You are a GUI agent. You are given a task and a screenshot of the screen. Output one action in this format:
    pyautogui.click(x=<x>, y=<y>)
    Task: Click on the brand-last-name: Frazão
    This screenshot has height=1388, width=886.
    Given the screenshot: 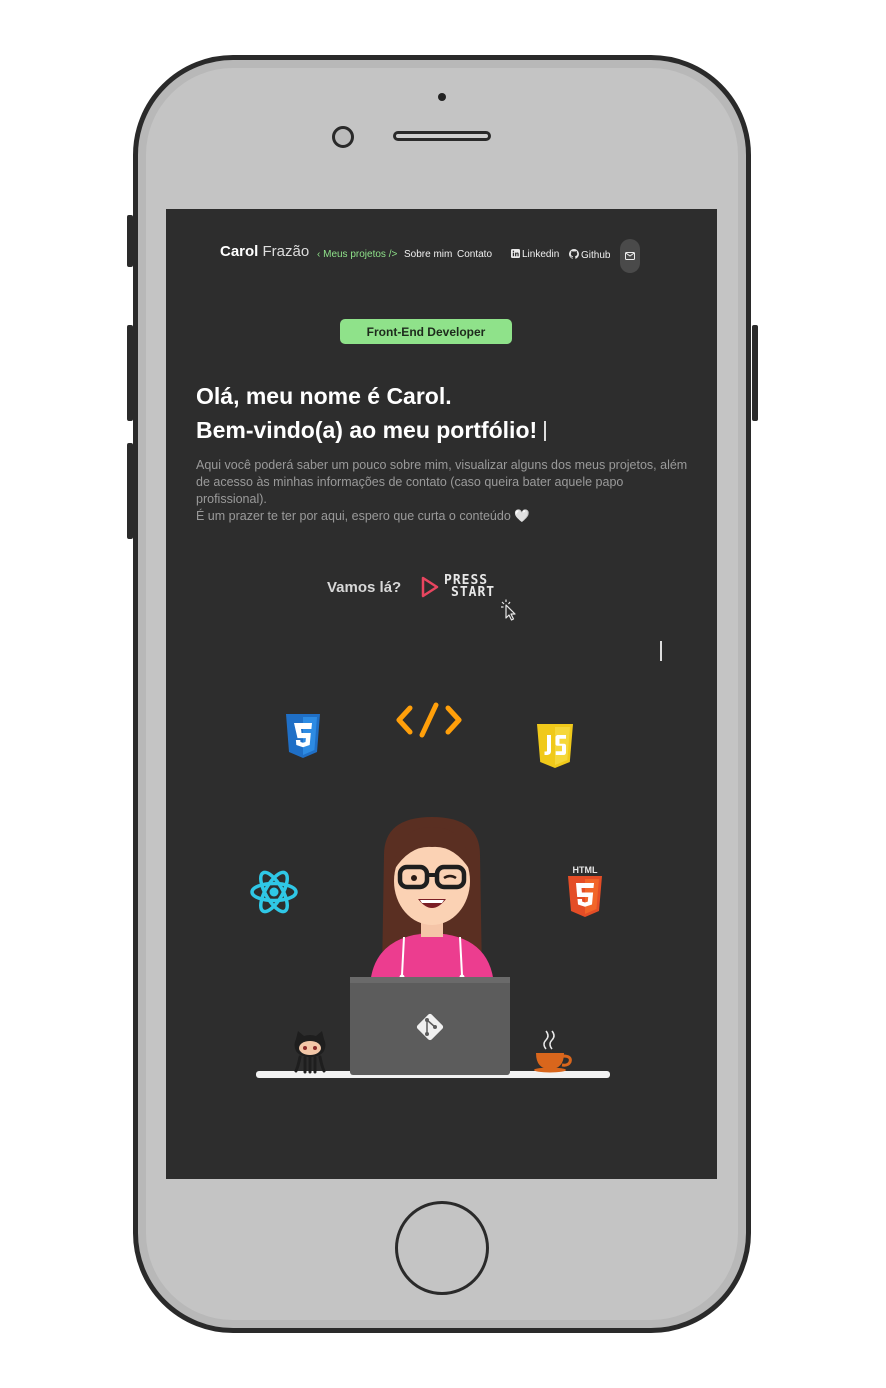 What is the action you would take?
    pyautogui.click(x=286, y=251)
    